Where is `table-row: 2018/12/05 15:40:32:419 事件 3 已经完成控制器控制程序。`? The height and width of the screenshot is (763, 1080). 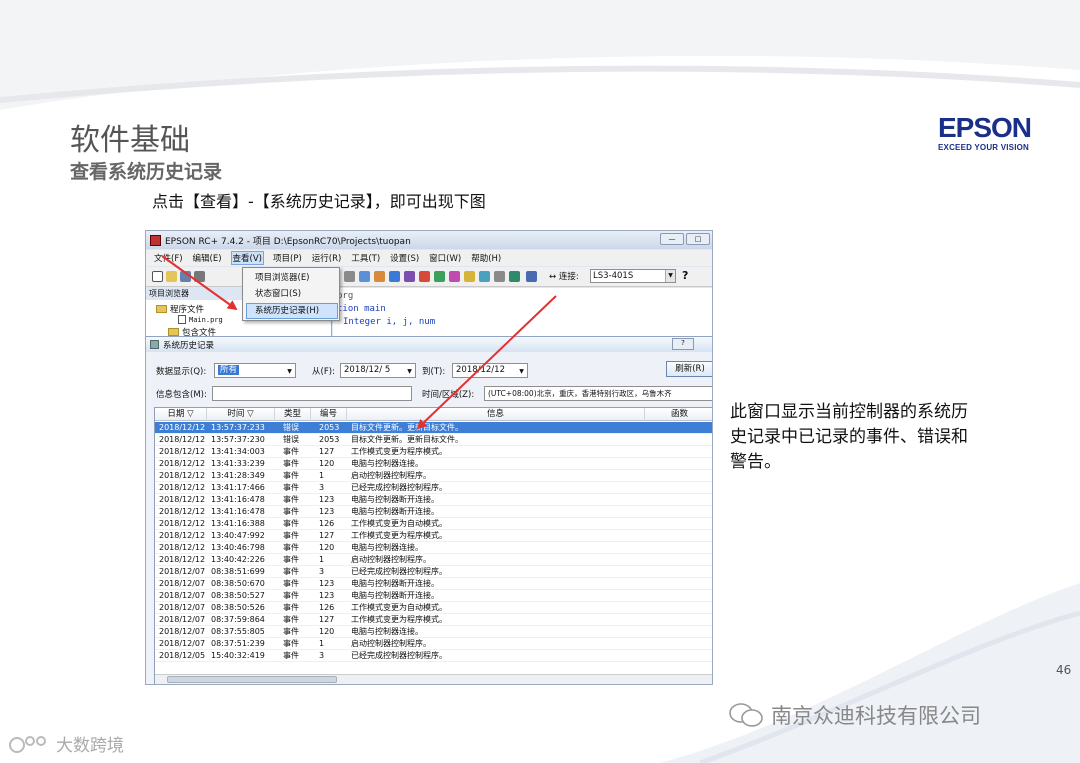 table-row: 2018/12/05 15:40:32:419 事件 3 已经完成控制器控制程序。 is located at coordinates (433, 656).